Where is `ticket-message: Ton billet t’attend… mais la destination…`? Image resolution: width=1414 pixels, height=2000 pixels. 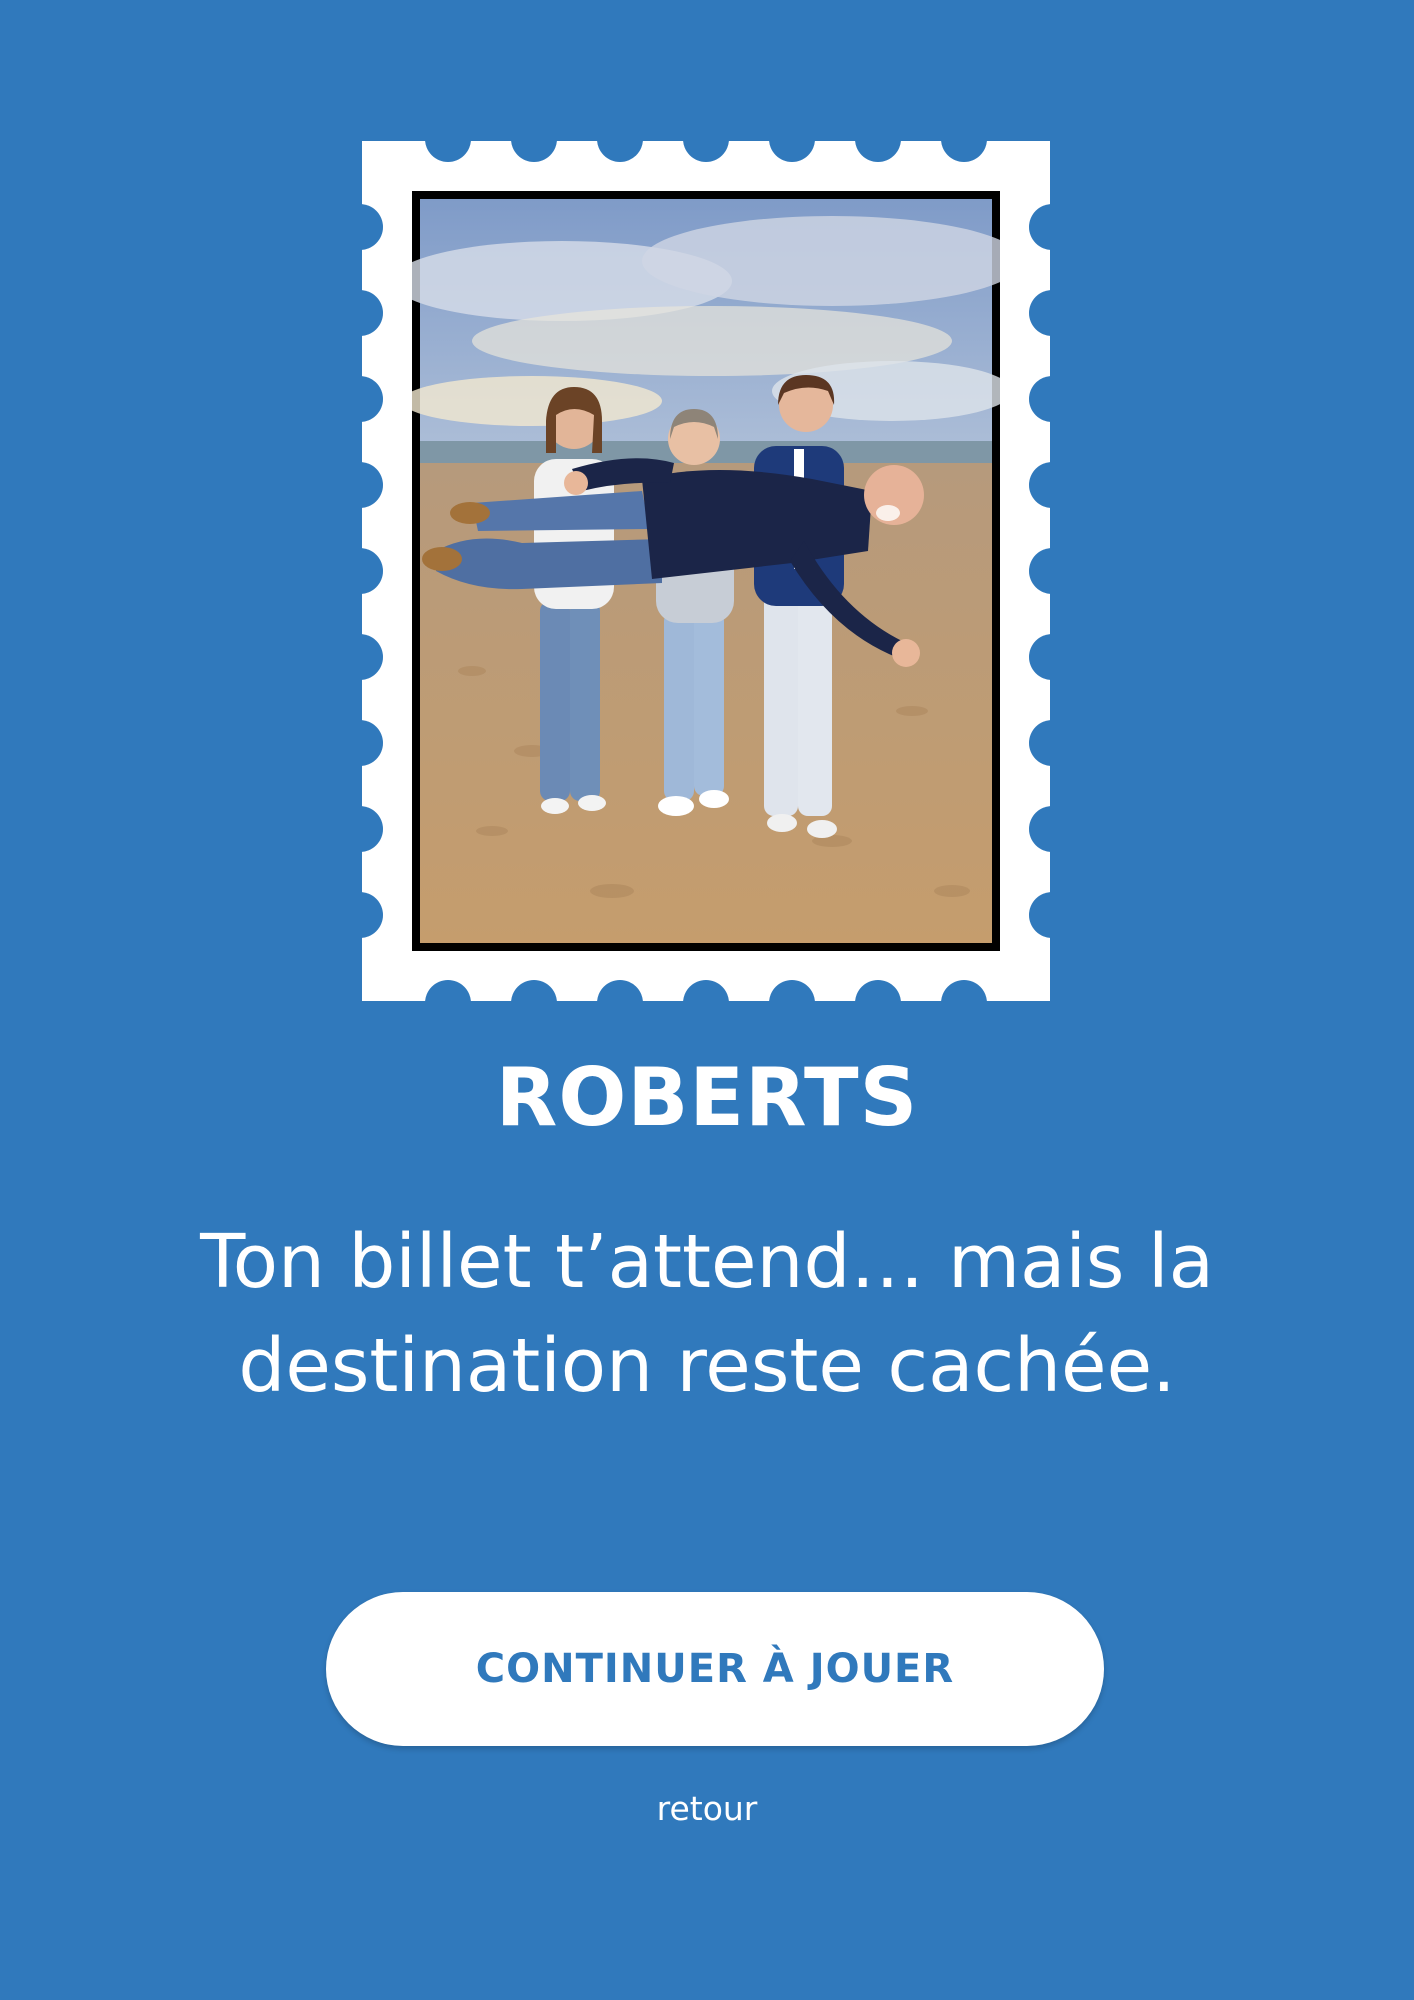
ticket-message: Ton billet t’attend… mais la destination… is located at coordinates (707, 1314).